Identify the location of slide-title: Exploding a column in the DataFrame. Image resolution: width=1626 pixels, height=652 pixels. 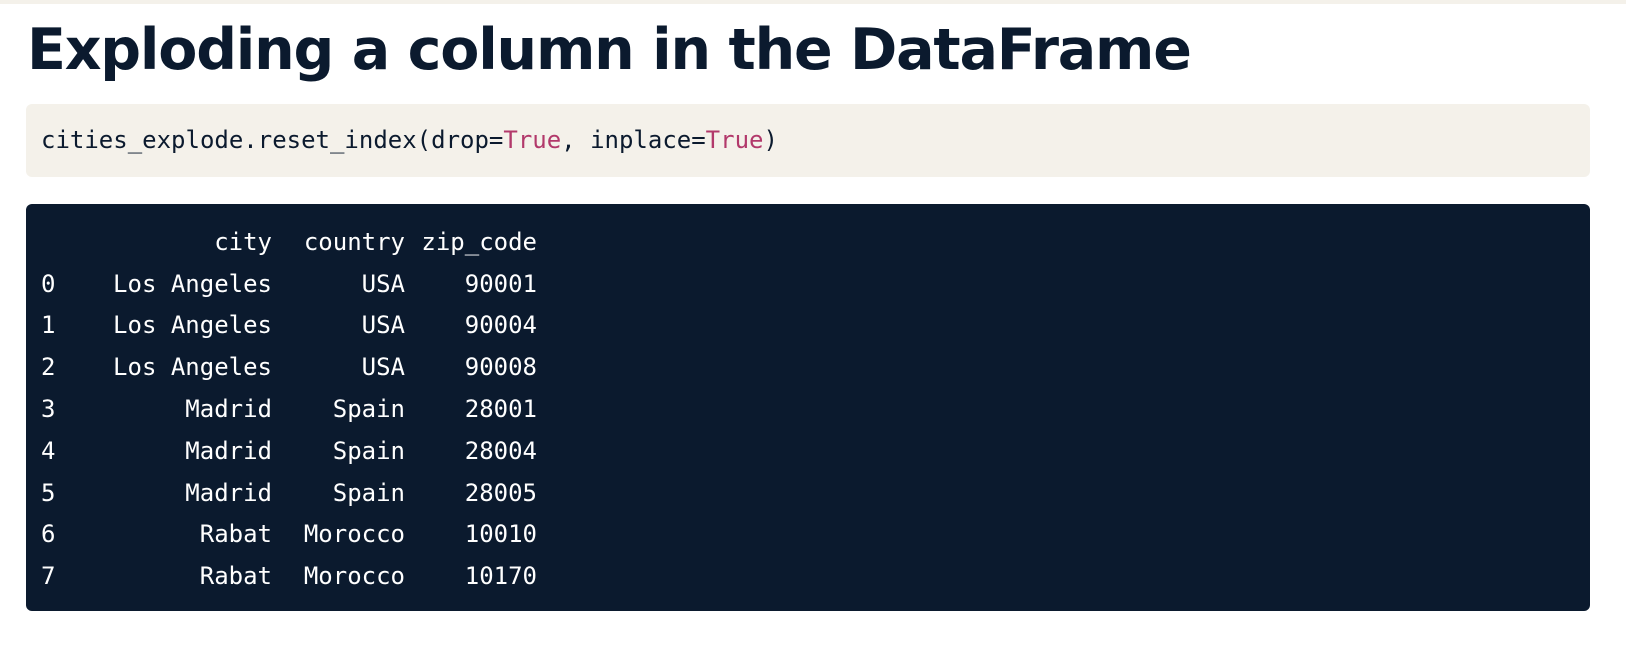
(609, 50).